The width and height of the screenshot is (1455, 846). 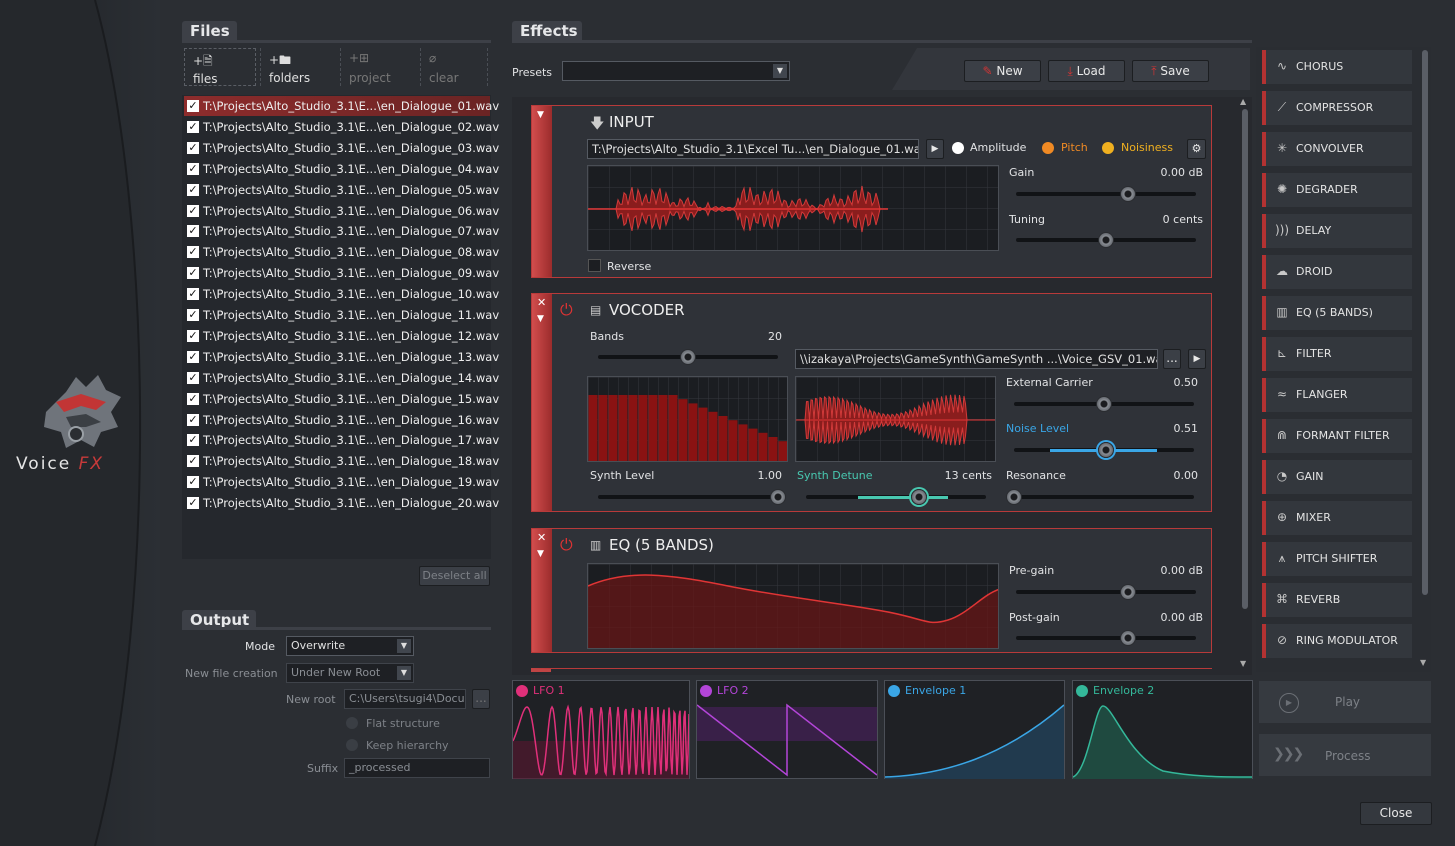 I want to click on effect-library-mixer: ⊕ MIXER, so click(x=1337, y=518).